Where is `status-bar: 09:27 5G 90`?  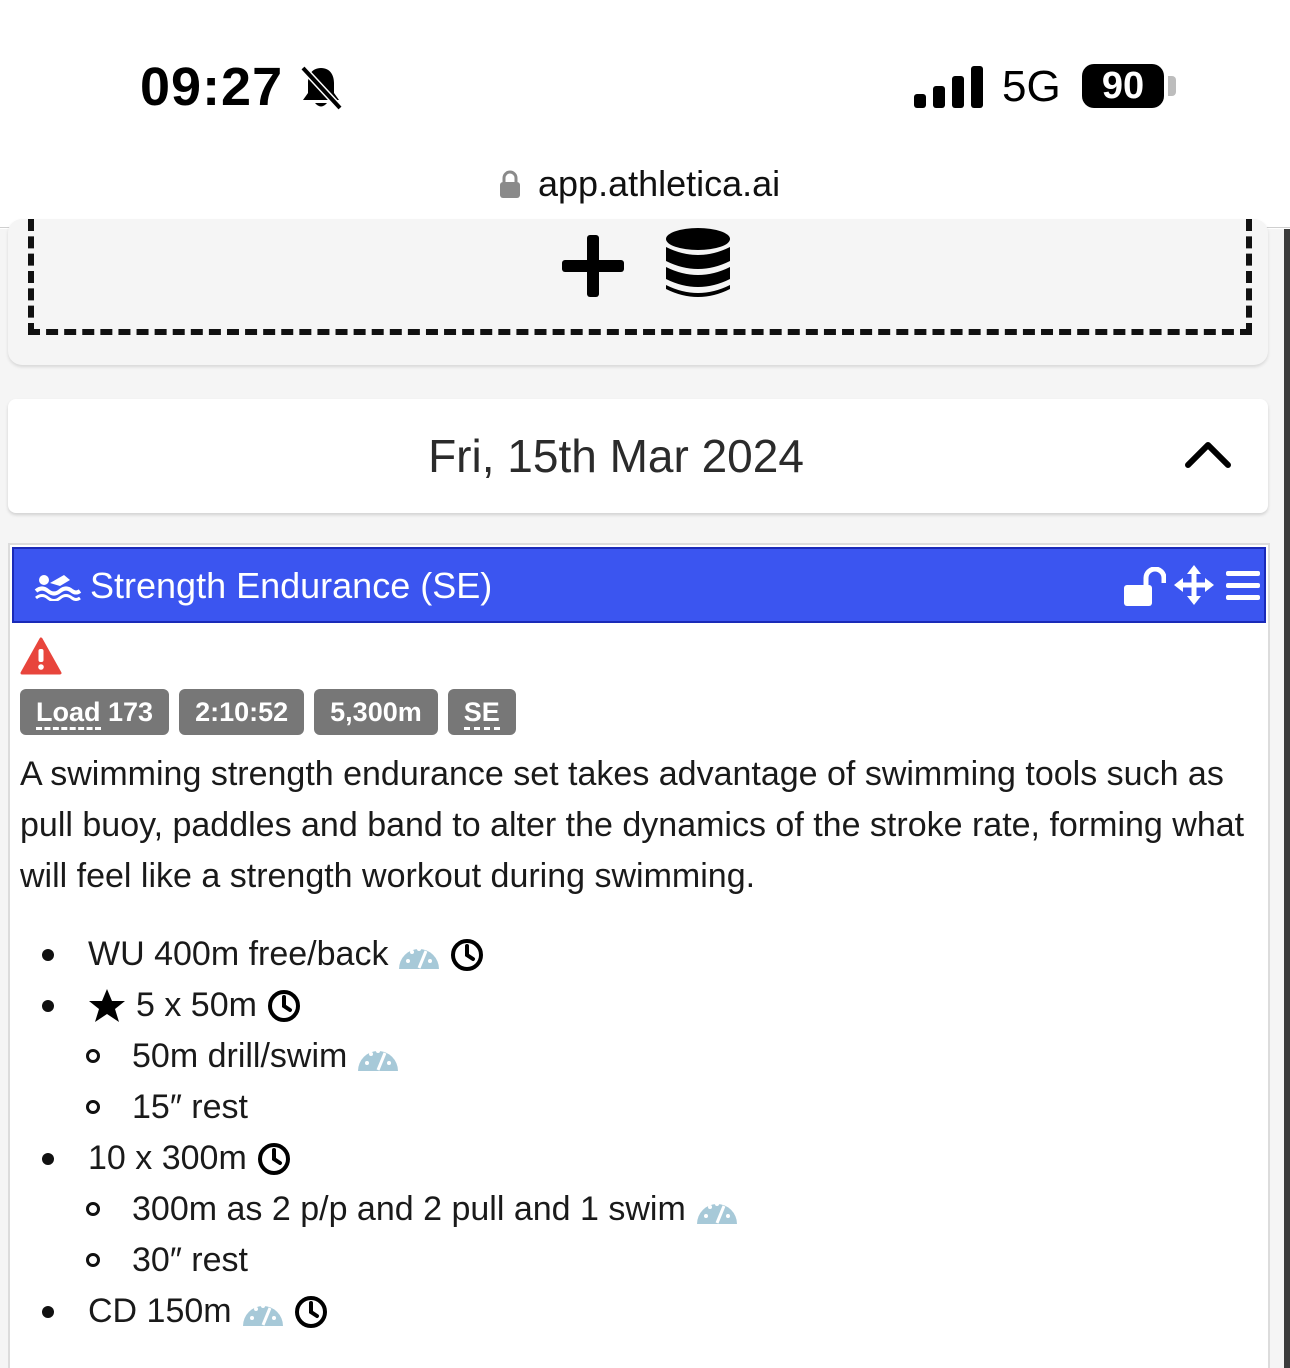 status-bar: 09:27 5G 90 is located at coordinates (645, 75).